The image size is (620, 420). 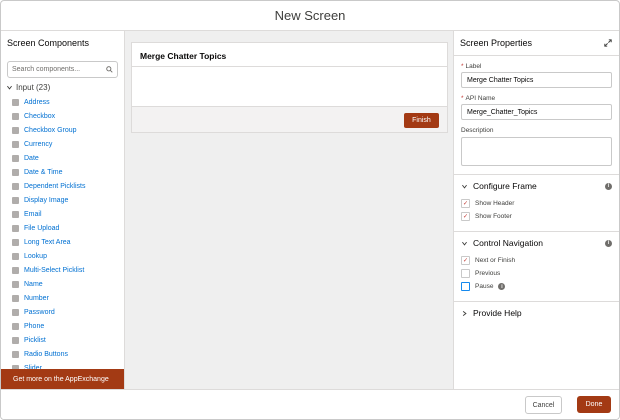 What do you see at coordinates (289, 87) in the screenshot?
I see `screen-preview-card: Merge Chatter Topics Finish` at bounding box center [289, 87].